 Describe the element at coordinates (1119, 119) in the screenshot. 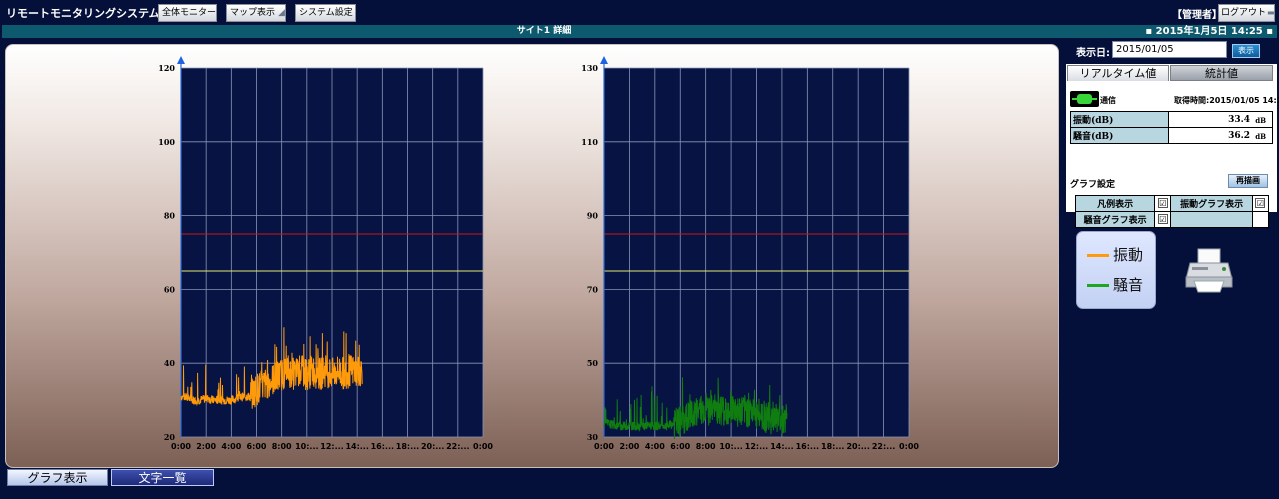

I see `reading-label: 振動(dB)` at that location.